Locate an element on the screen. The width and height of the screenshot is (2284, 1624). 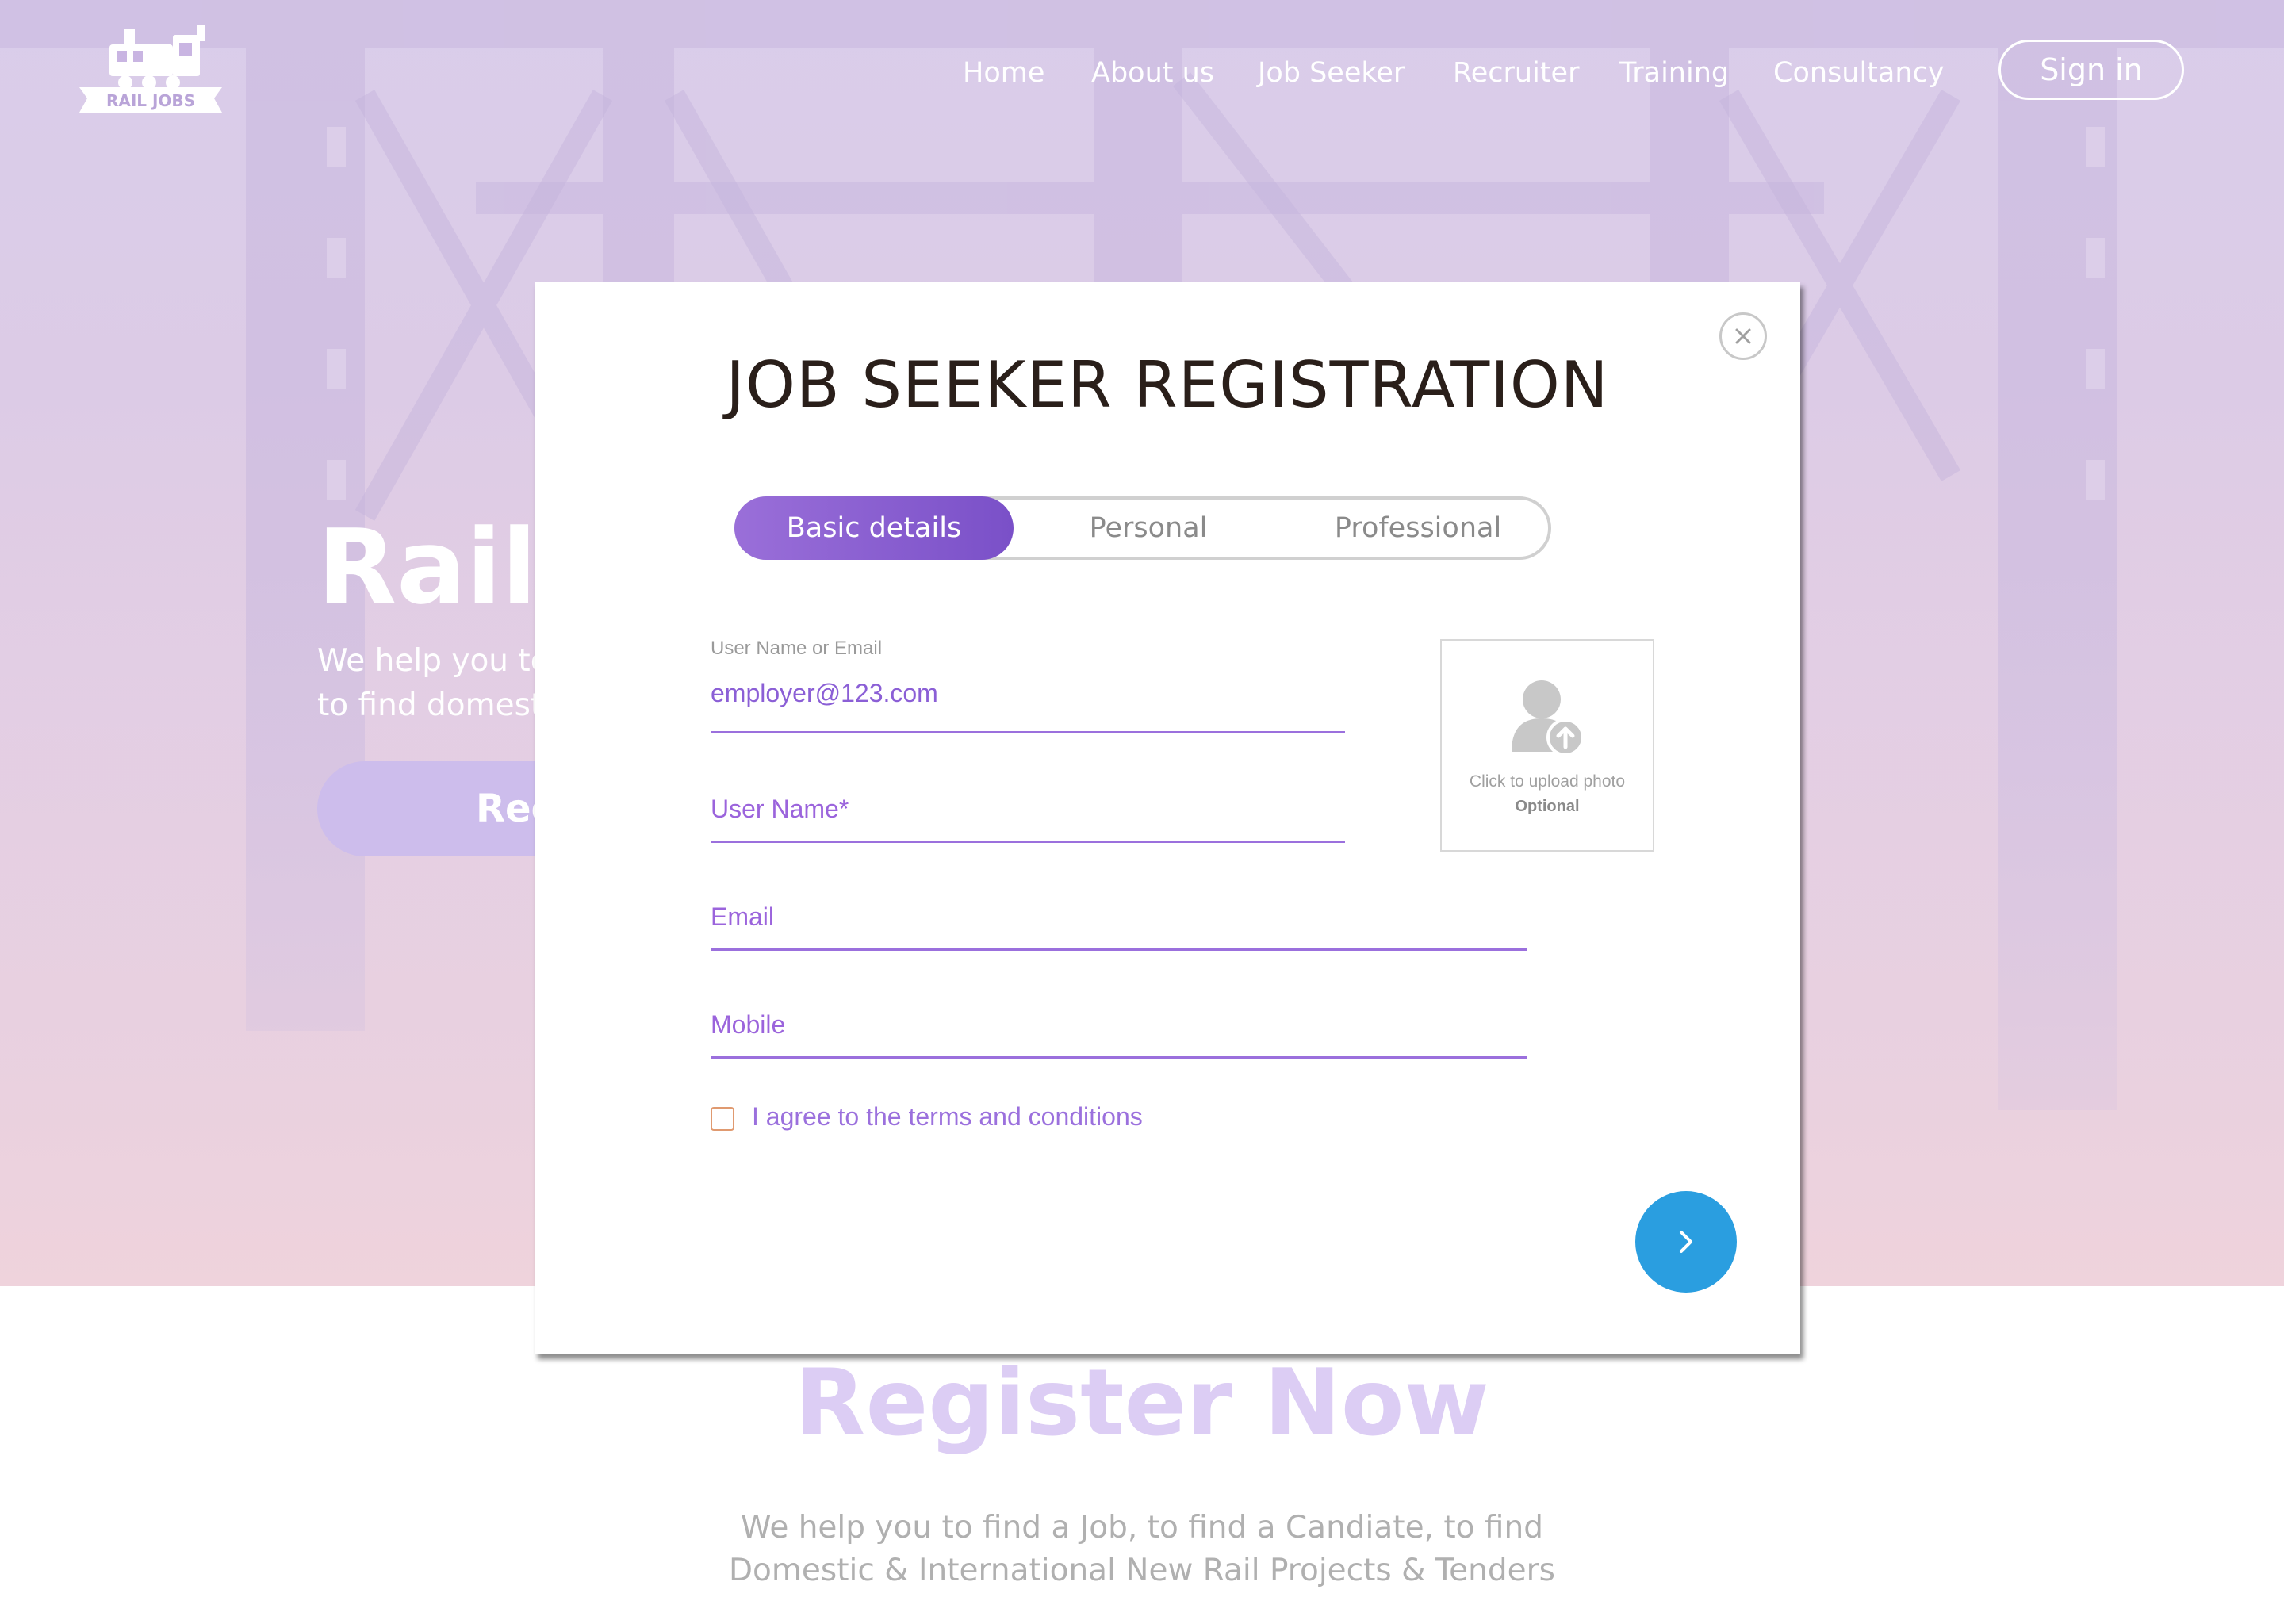
register-now-heading: Register Now is located at coordinates (1142, 1403).